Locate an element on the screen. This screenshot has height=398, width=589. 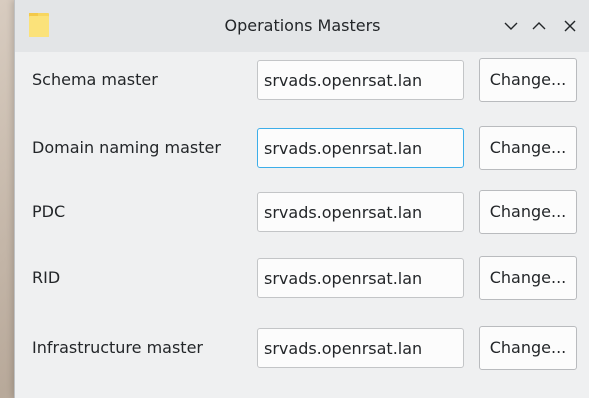
schema-master-field is located at coordinates (360, 80).